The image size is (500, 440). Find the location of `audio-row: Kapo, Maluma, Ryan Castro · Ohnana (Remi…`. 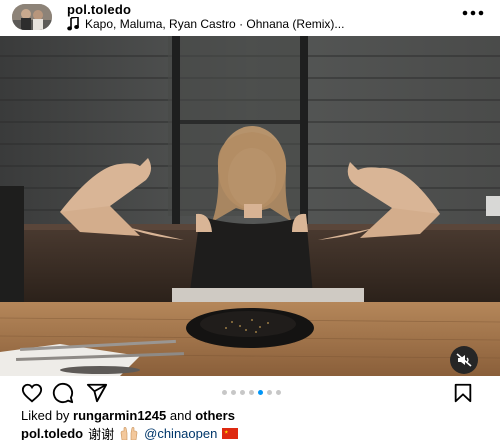

audio-row: Kapo, Maluma, Ryan Castro · Ohnana (Remi… is located at coordinates (205, 24).